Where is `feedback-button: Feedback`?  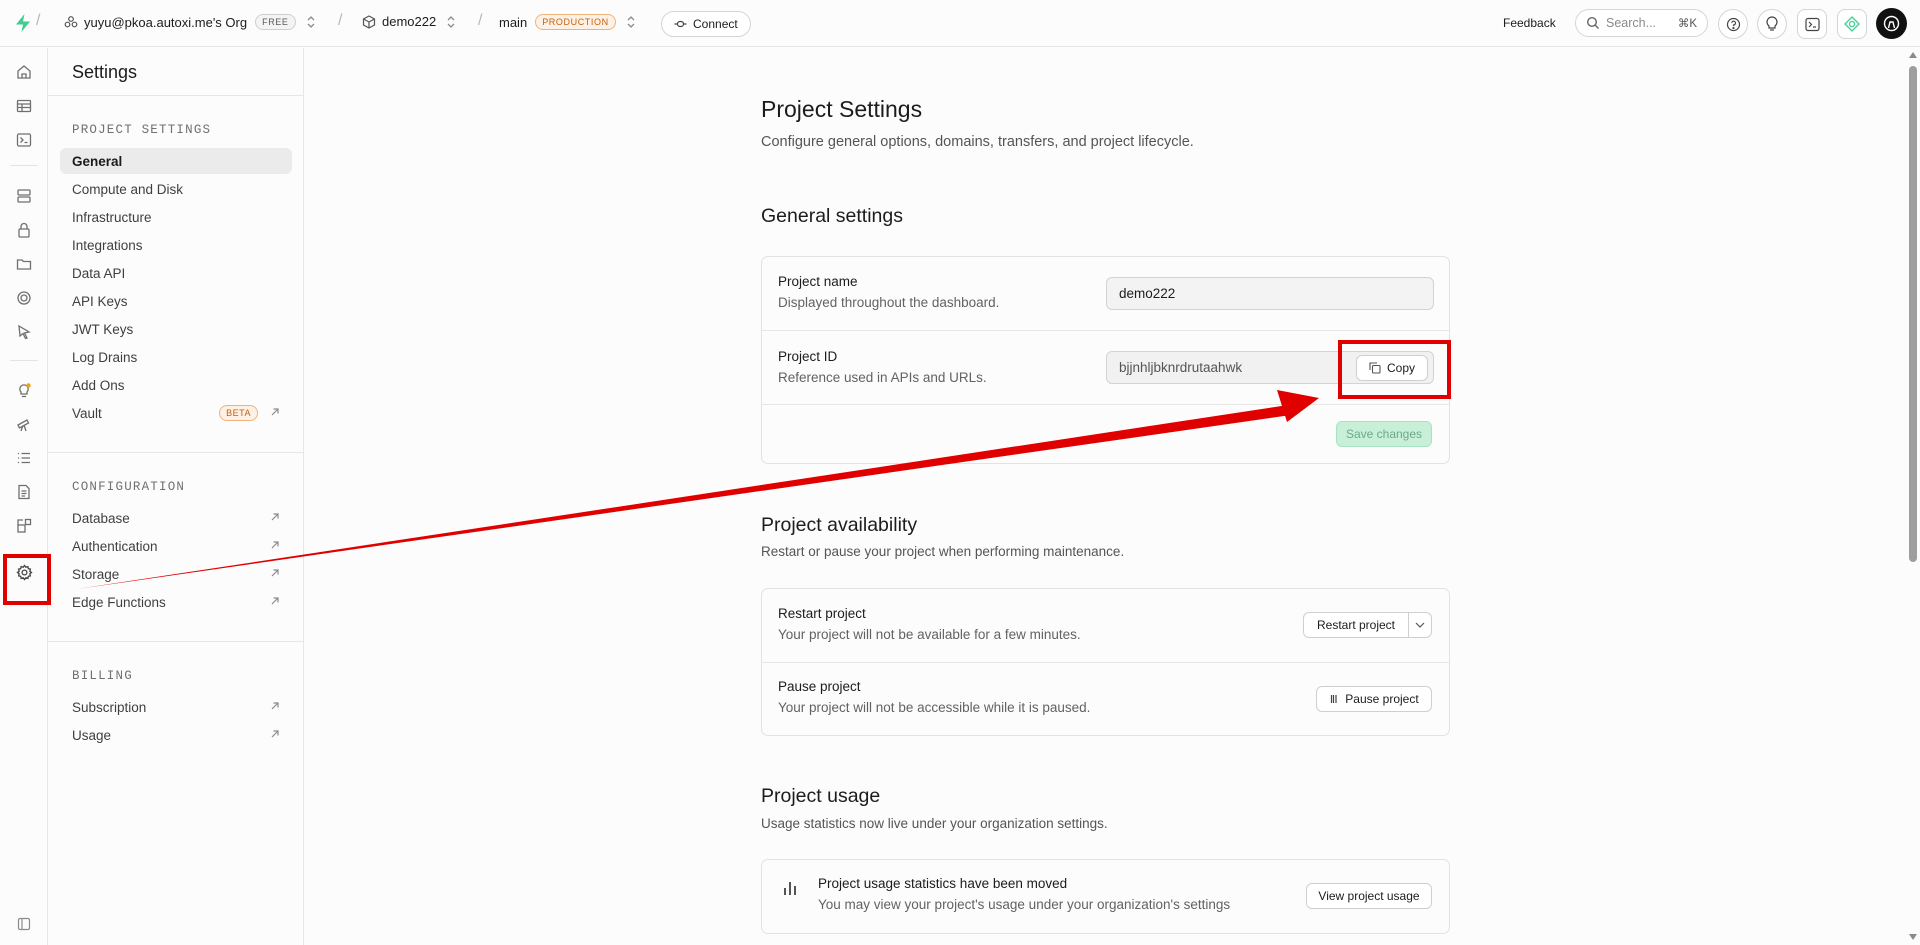 feedback-button: Feedback is located at coordinates (1529, 23).